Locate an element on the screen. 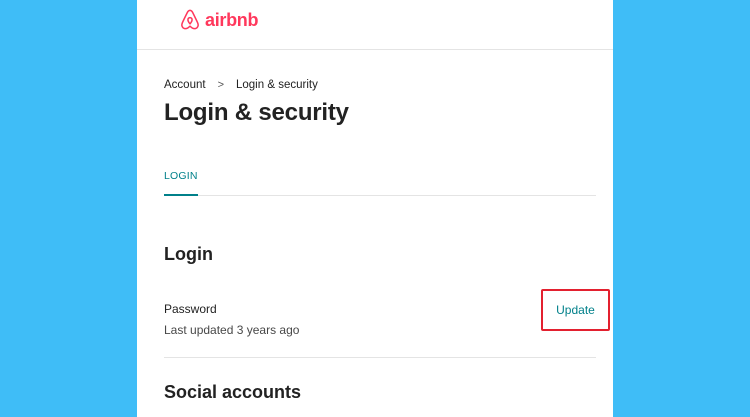 The width and height of the screenshot is (750, 417). social-accounts-title: Social accounts is located at coordinates (233, 392).